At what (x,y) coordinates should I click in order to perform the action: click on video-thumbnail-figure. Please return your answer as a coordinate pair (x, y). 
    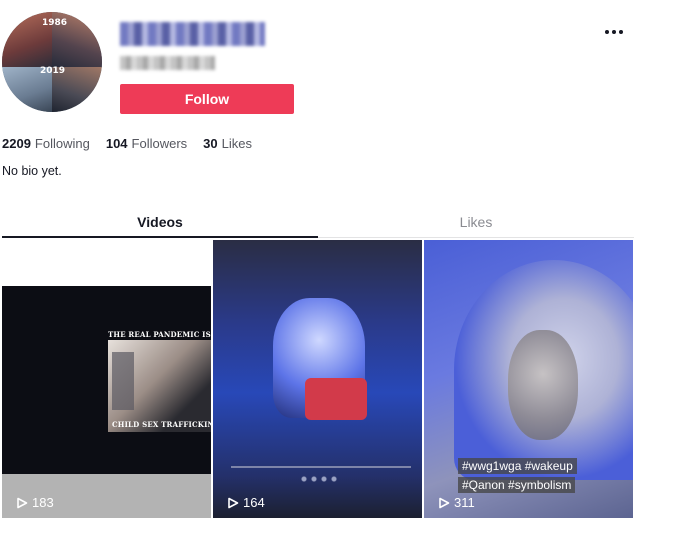
    Looking at the image, I should click on (123, 381).